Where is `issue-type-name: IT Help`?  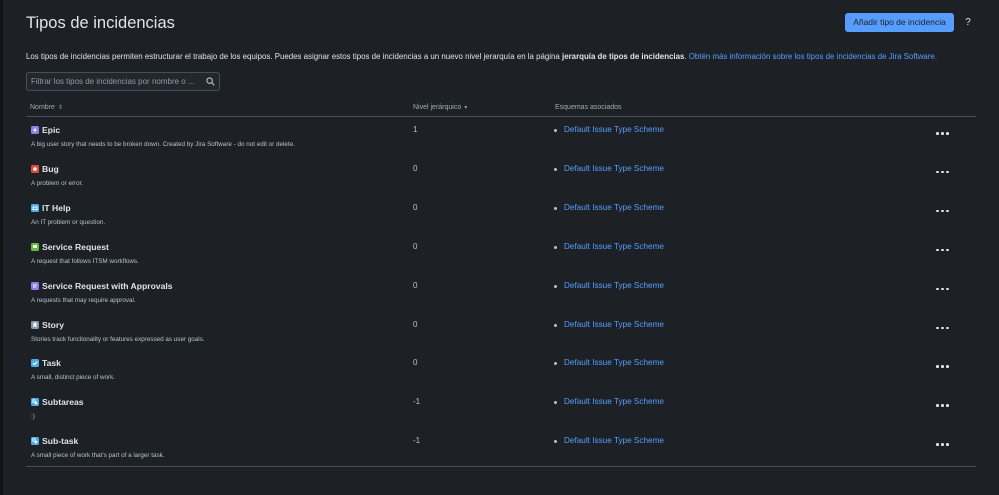 issue-type-name: IT Help is located at coordinates (56, 208).